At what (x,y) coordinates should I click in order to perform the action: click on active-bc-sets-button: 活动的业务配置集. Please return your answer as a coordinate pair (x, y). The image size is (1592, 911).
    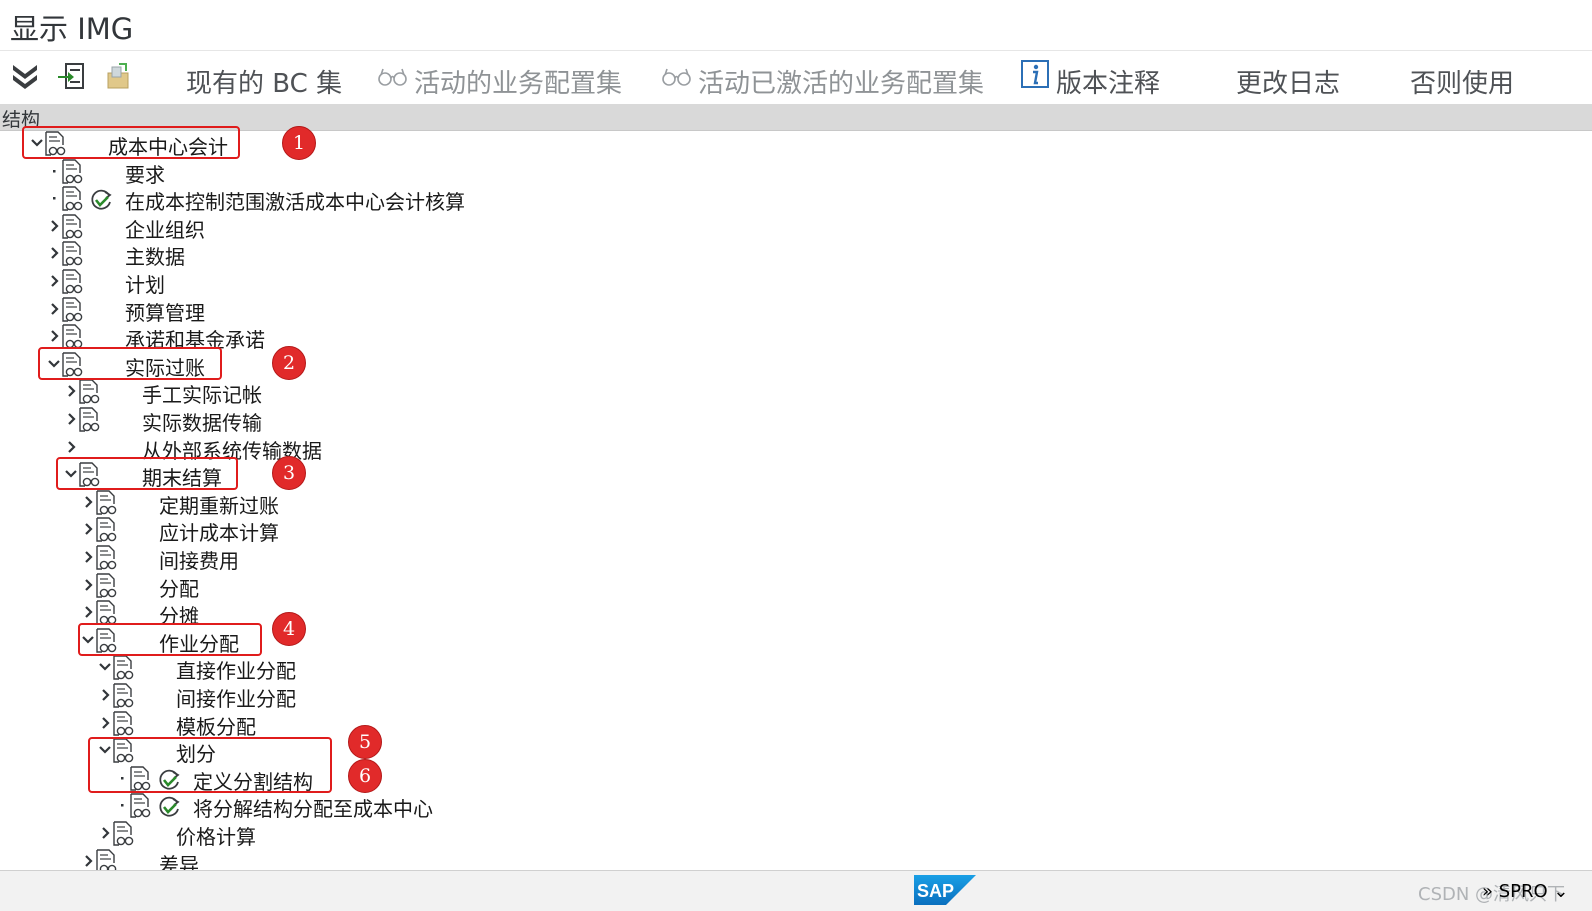
    Looking at the image, I should click on (518, 81).